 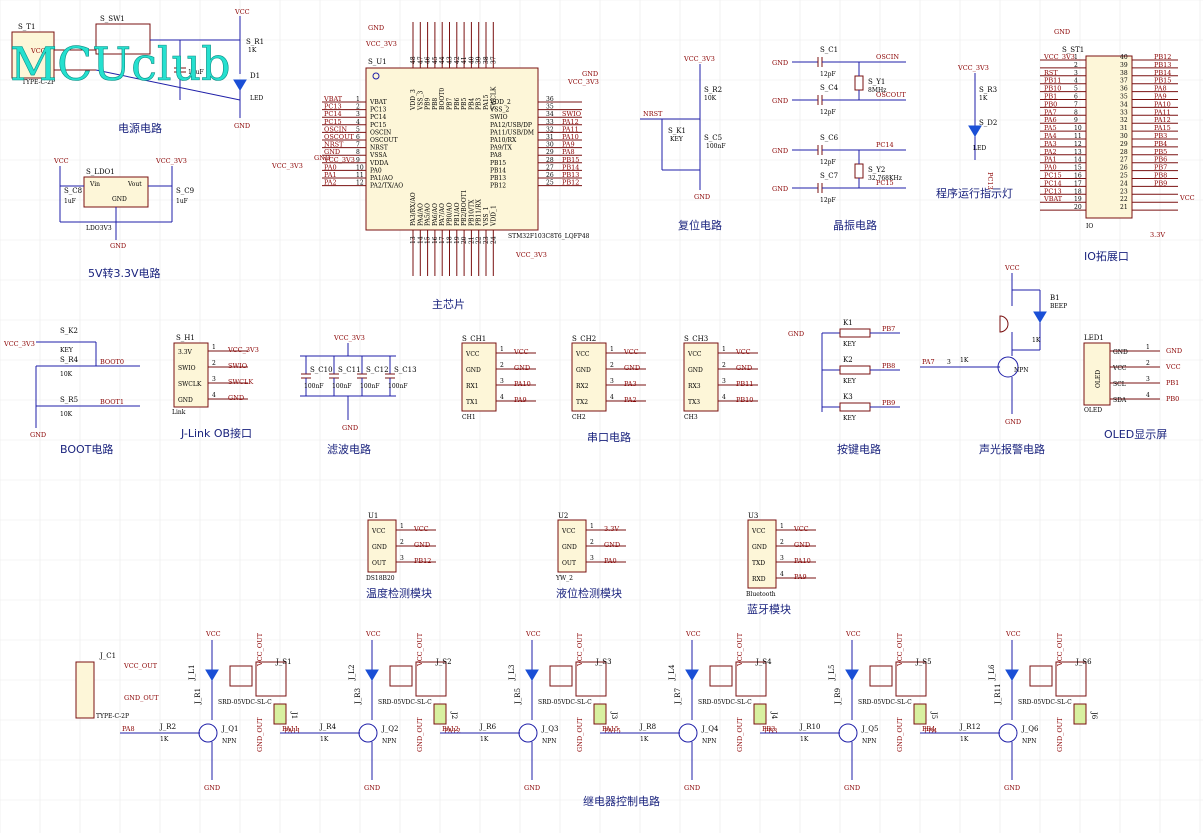 I want to click on mcu-part: STM32F103C8T6_LQFP48, so click(x=549, y=236).